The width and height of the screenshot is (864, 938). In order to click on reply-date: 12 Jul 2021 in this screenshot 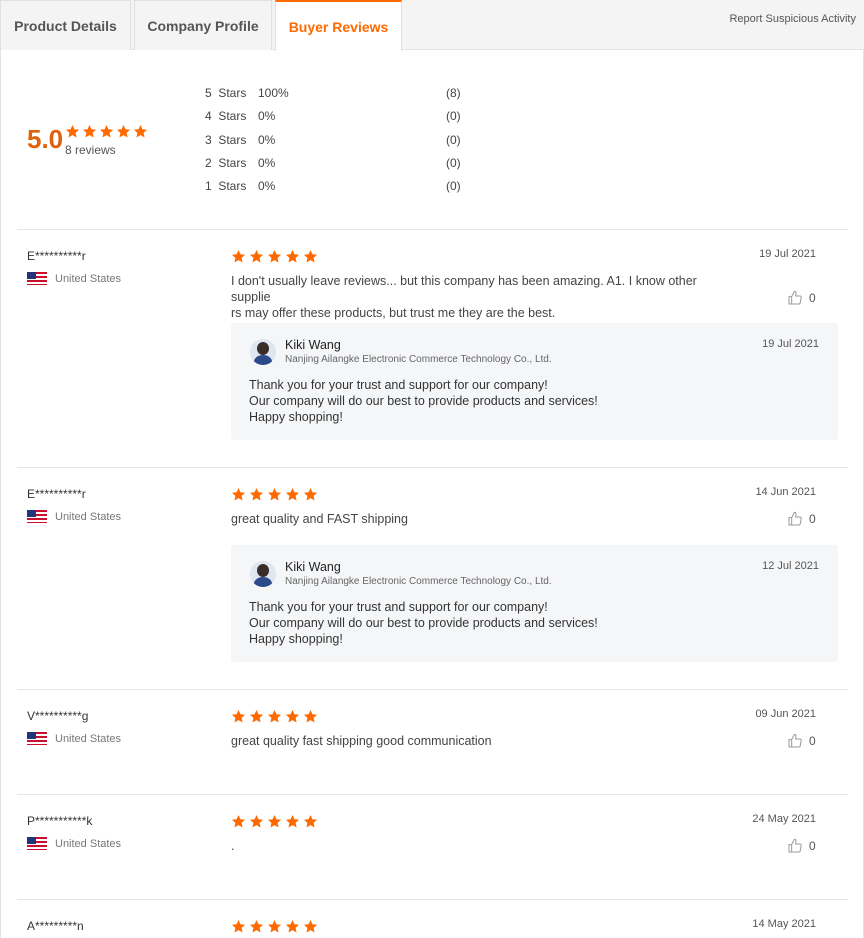, I will do `click(790, 566)`.